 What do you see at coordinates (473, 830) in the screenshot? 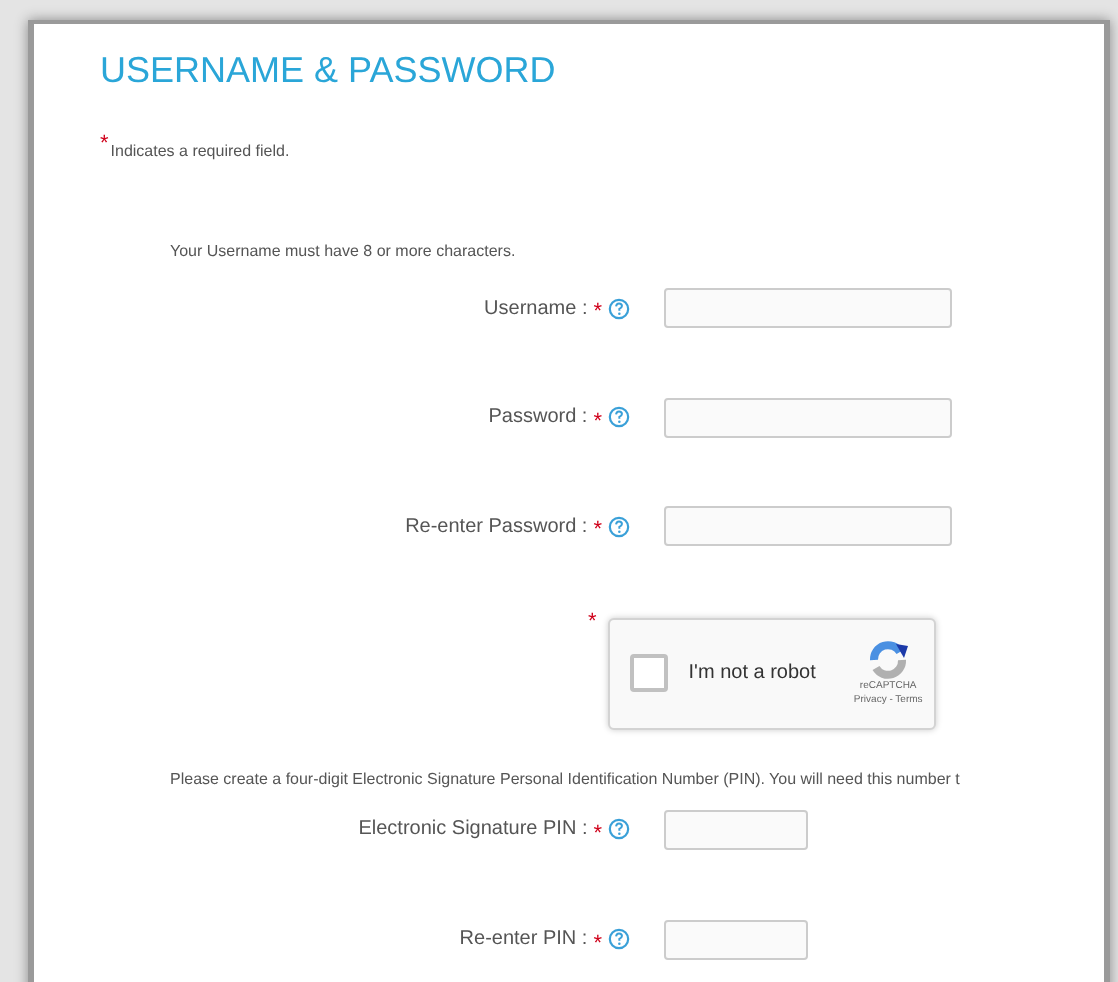
I see `field-label: Electronic Signature PIN :` at bounding box center [473, 830].